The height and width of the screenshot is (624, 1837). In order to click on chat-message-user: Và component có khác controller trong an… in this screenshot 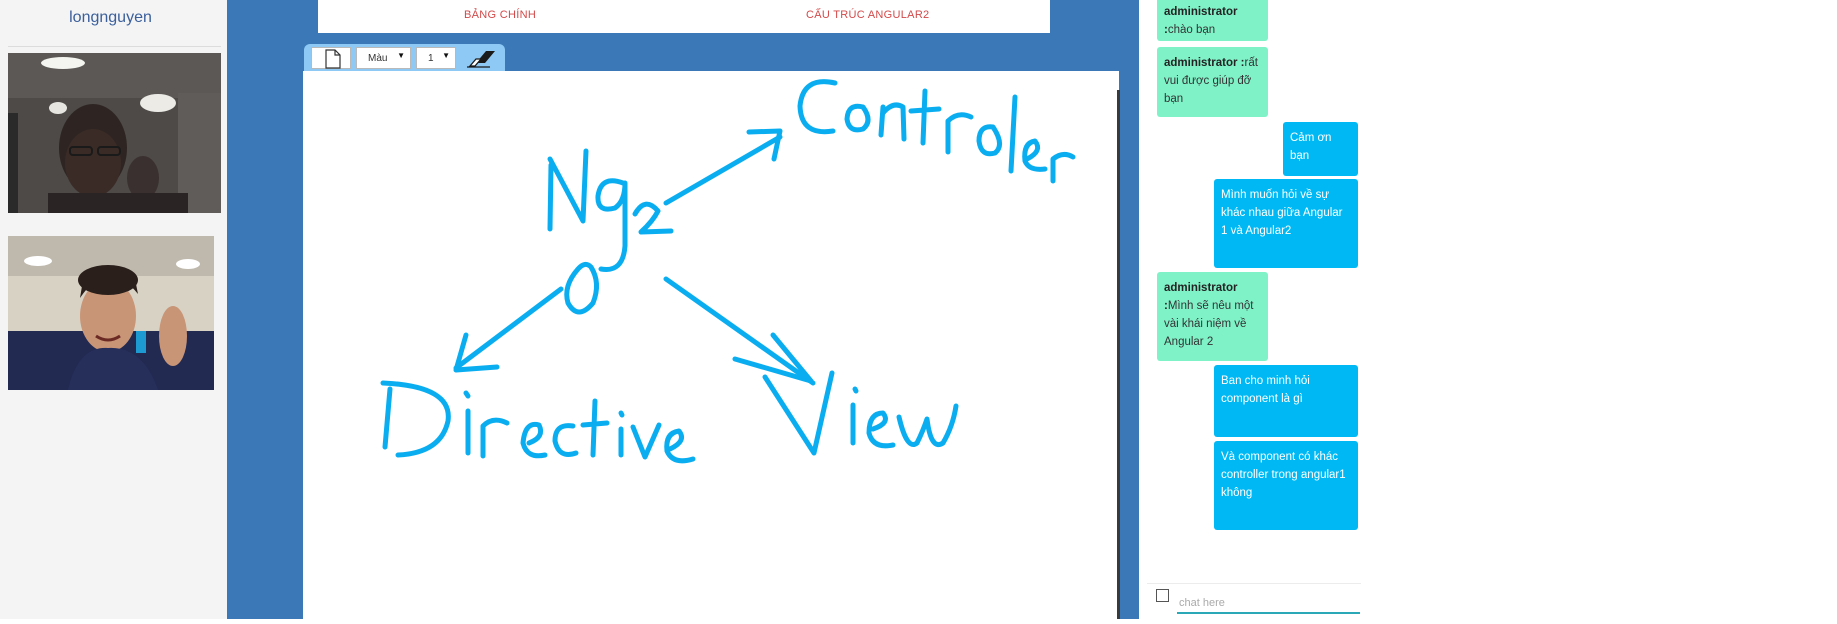, I will do `click(1286, 485)`.